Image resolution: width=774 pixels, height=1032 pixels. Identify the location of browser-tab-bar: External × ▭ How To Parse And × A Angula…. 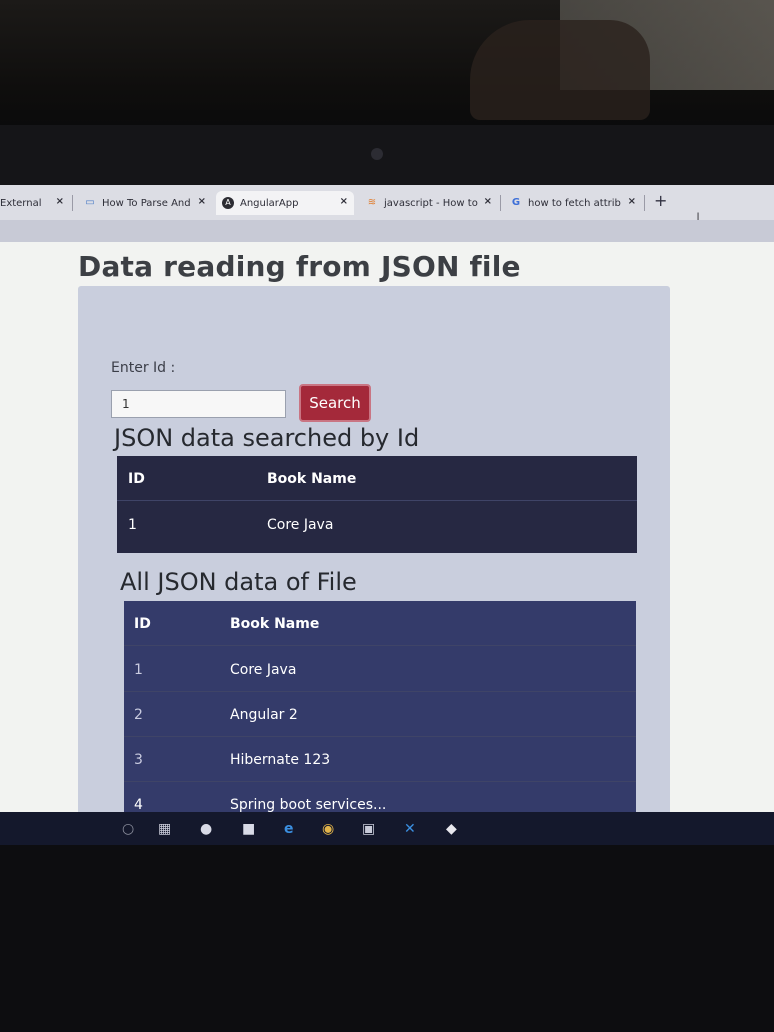
(387, 206).